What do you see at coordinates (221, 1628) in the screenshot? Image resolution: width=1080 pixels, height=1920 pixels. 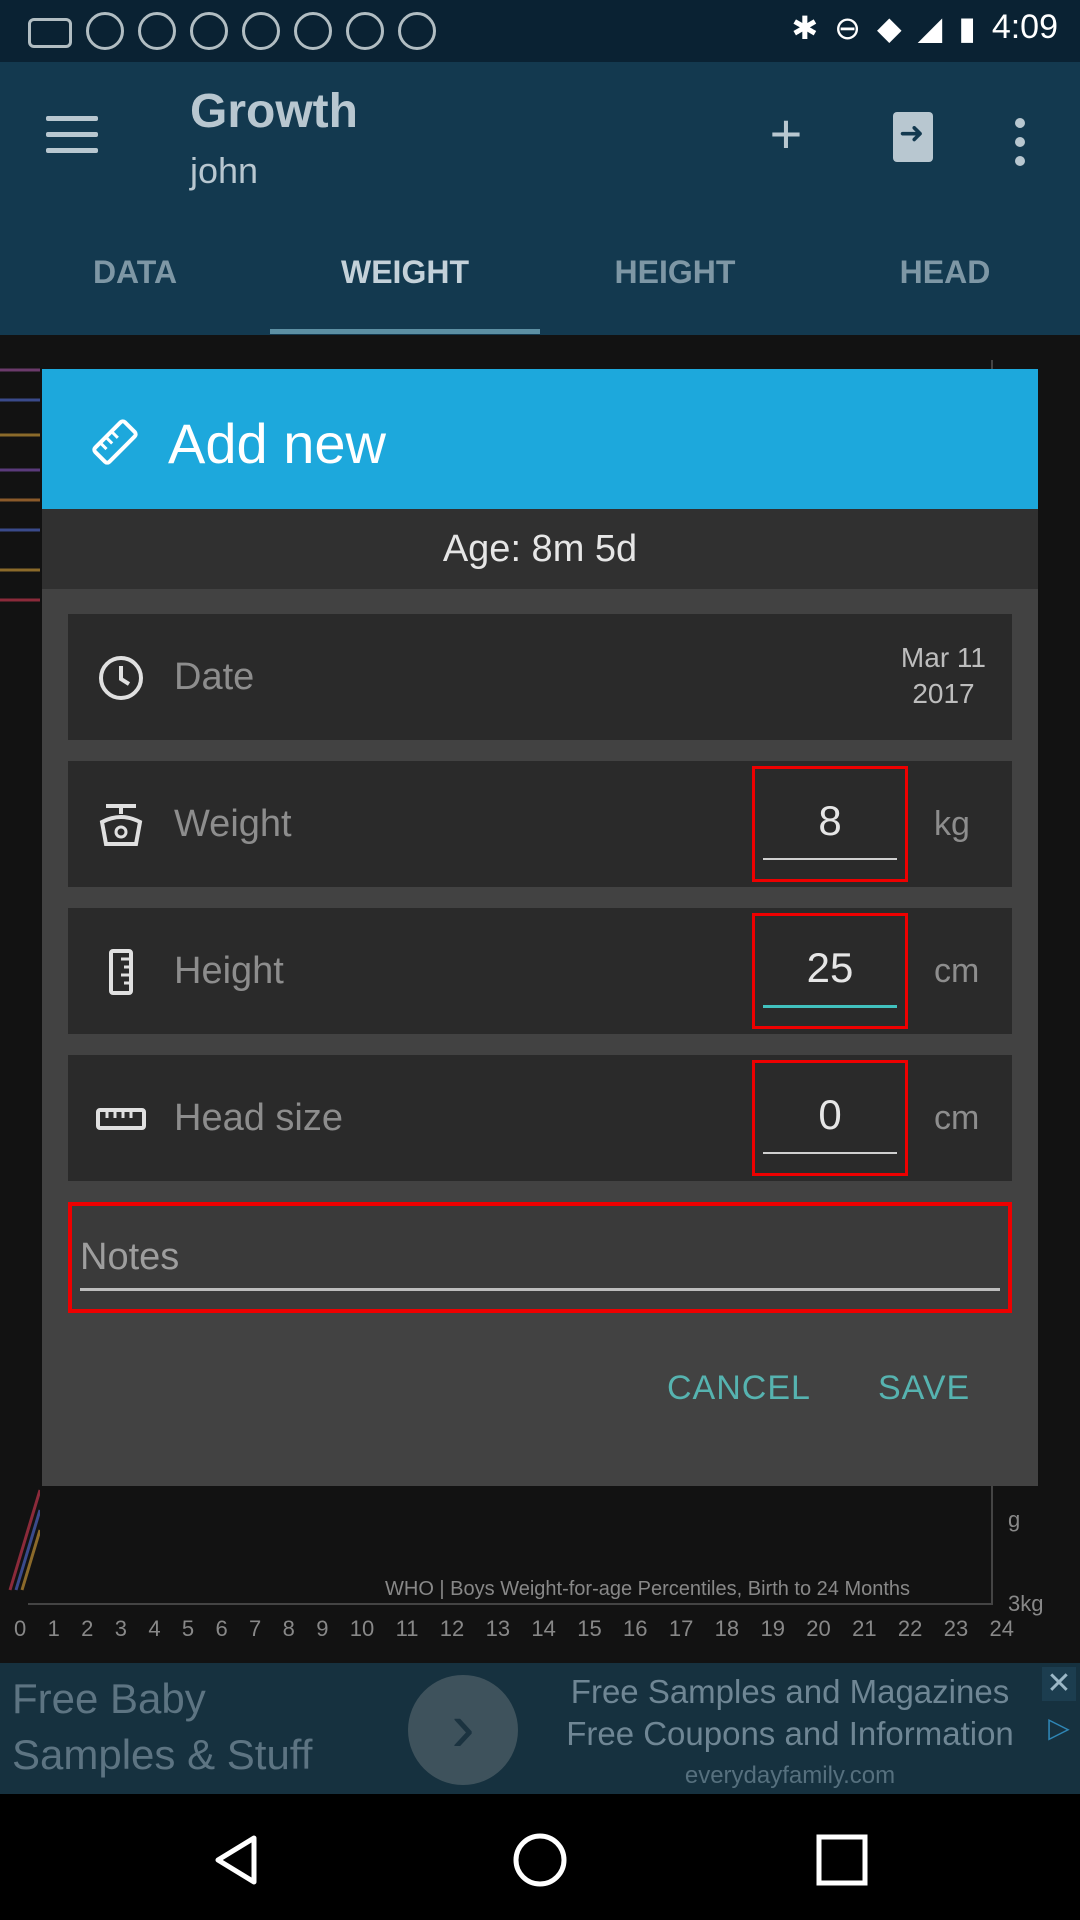 I see `x-axis-tick: 6` at bounding box center [221, 1628].